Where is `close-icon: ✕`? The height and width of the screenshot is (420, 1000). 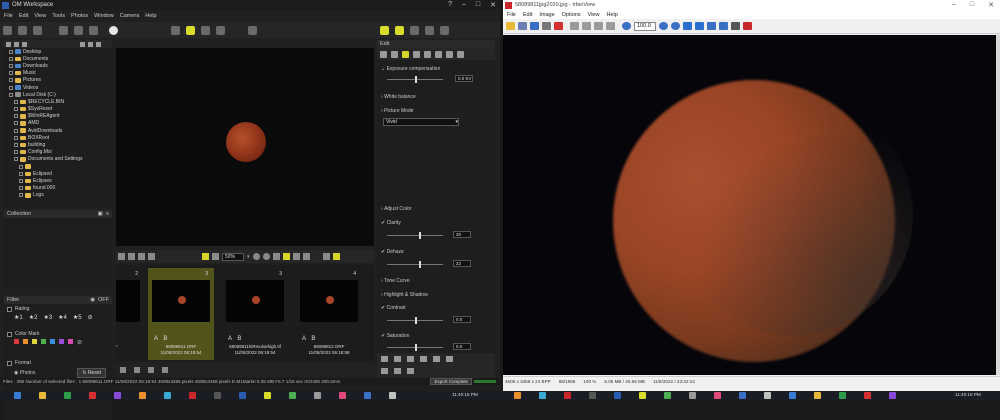 close-icon: ✕ is located at coordinates (493, 5).